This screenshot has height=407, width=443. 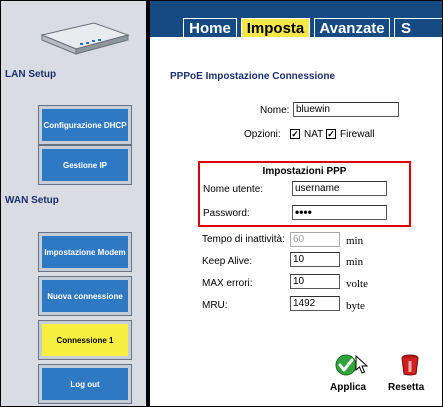 What do you see at coordinates (339, 212) in the screenshot?
I see `password-input: ••••` at bounding box center [339, 212].